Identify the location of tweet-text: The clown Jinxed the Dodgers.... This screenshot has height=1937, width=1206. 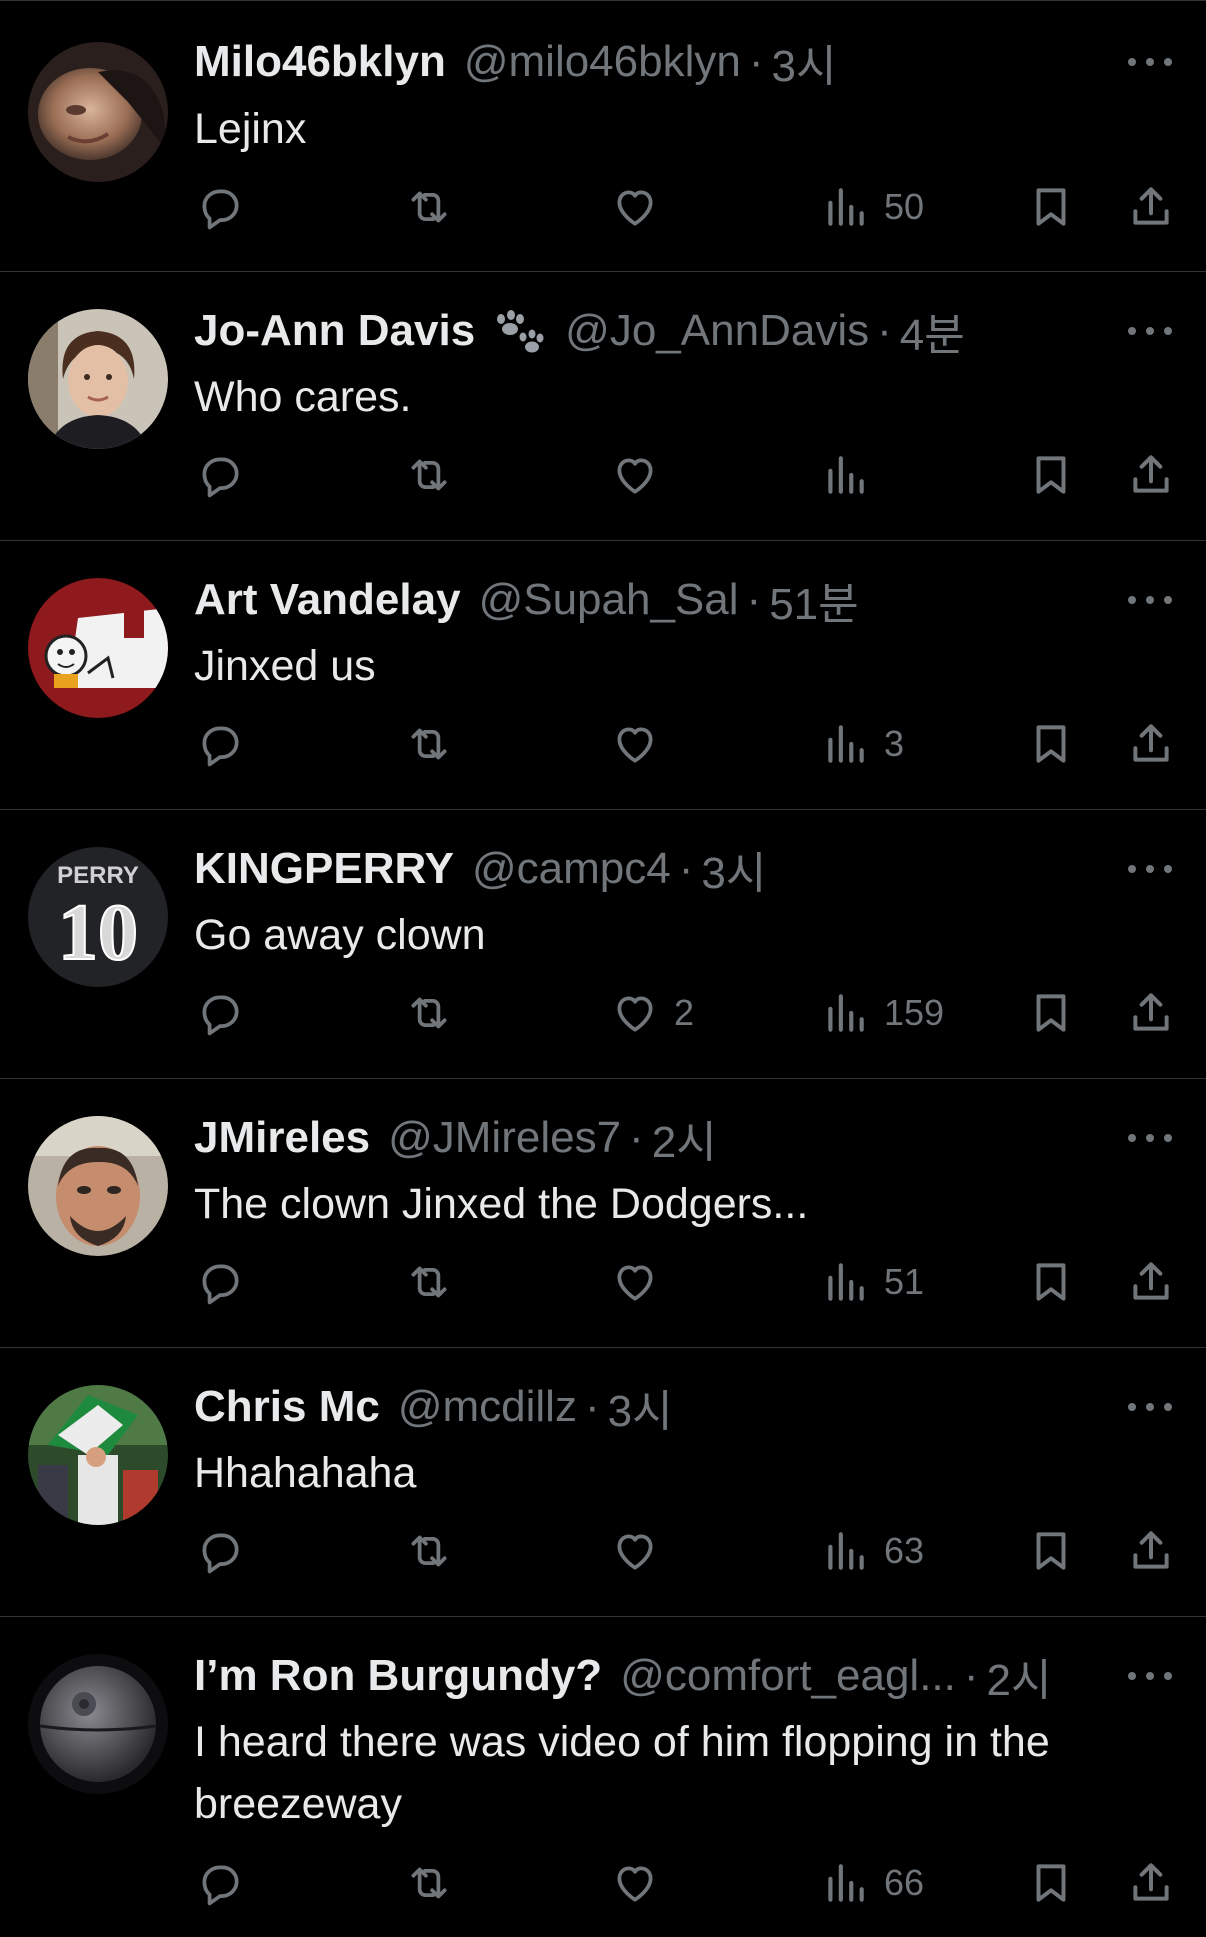
(501, 1204).